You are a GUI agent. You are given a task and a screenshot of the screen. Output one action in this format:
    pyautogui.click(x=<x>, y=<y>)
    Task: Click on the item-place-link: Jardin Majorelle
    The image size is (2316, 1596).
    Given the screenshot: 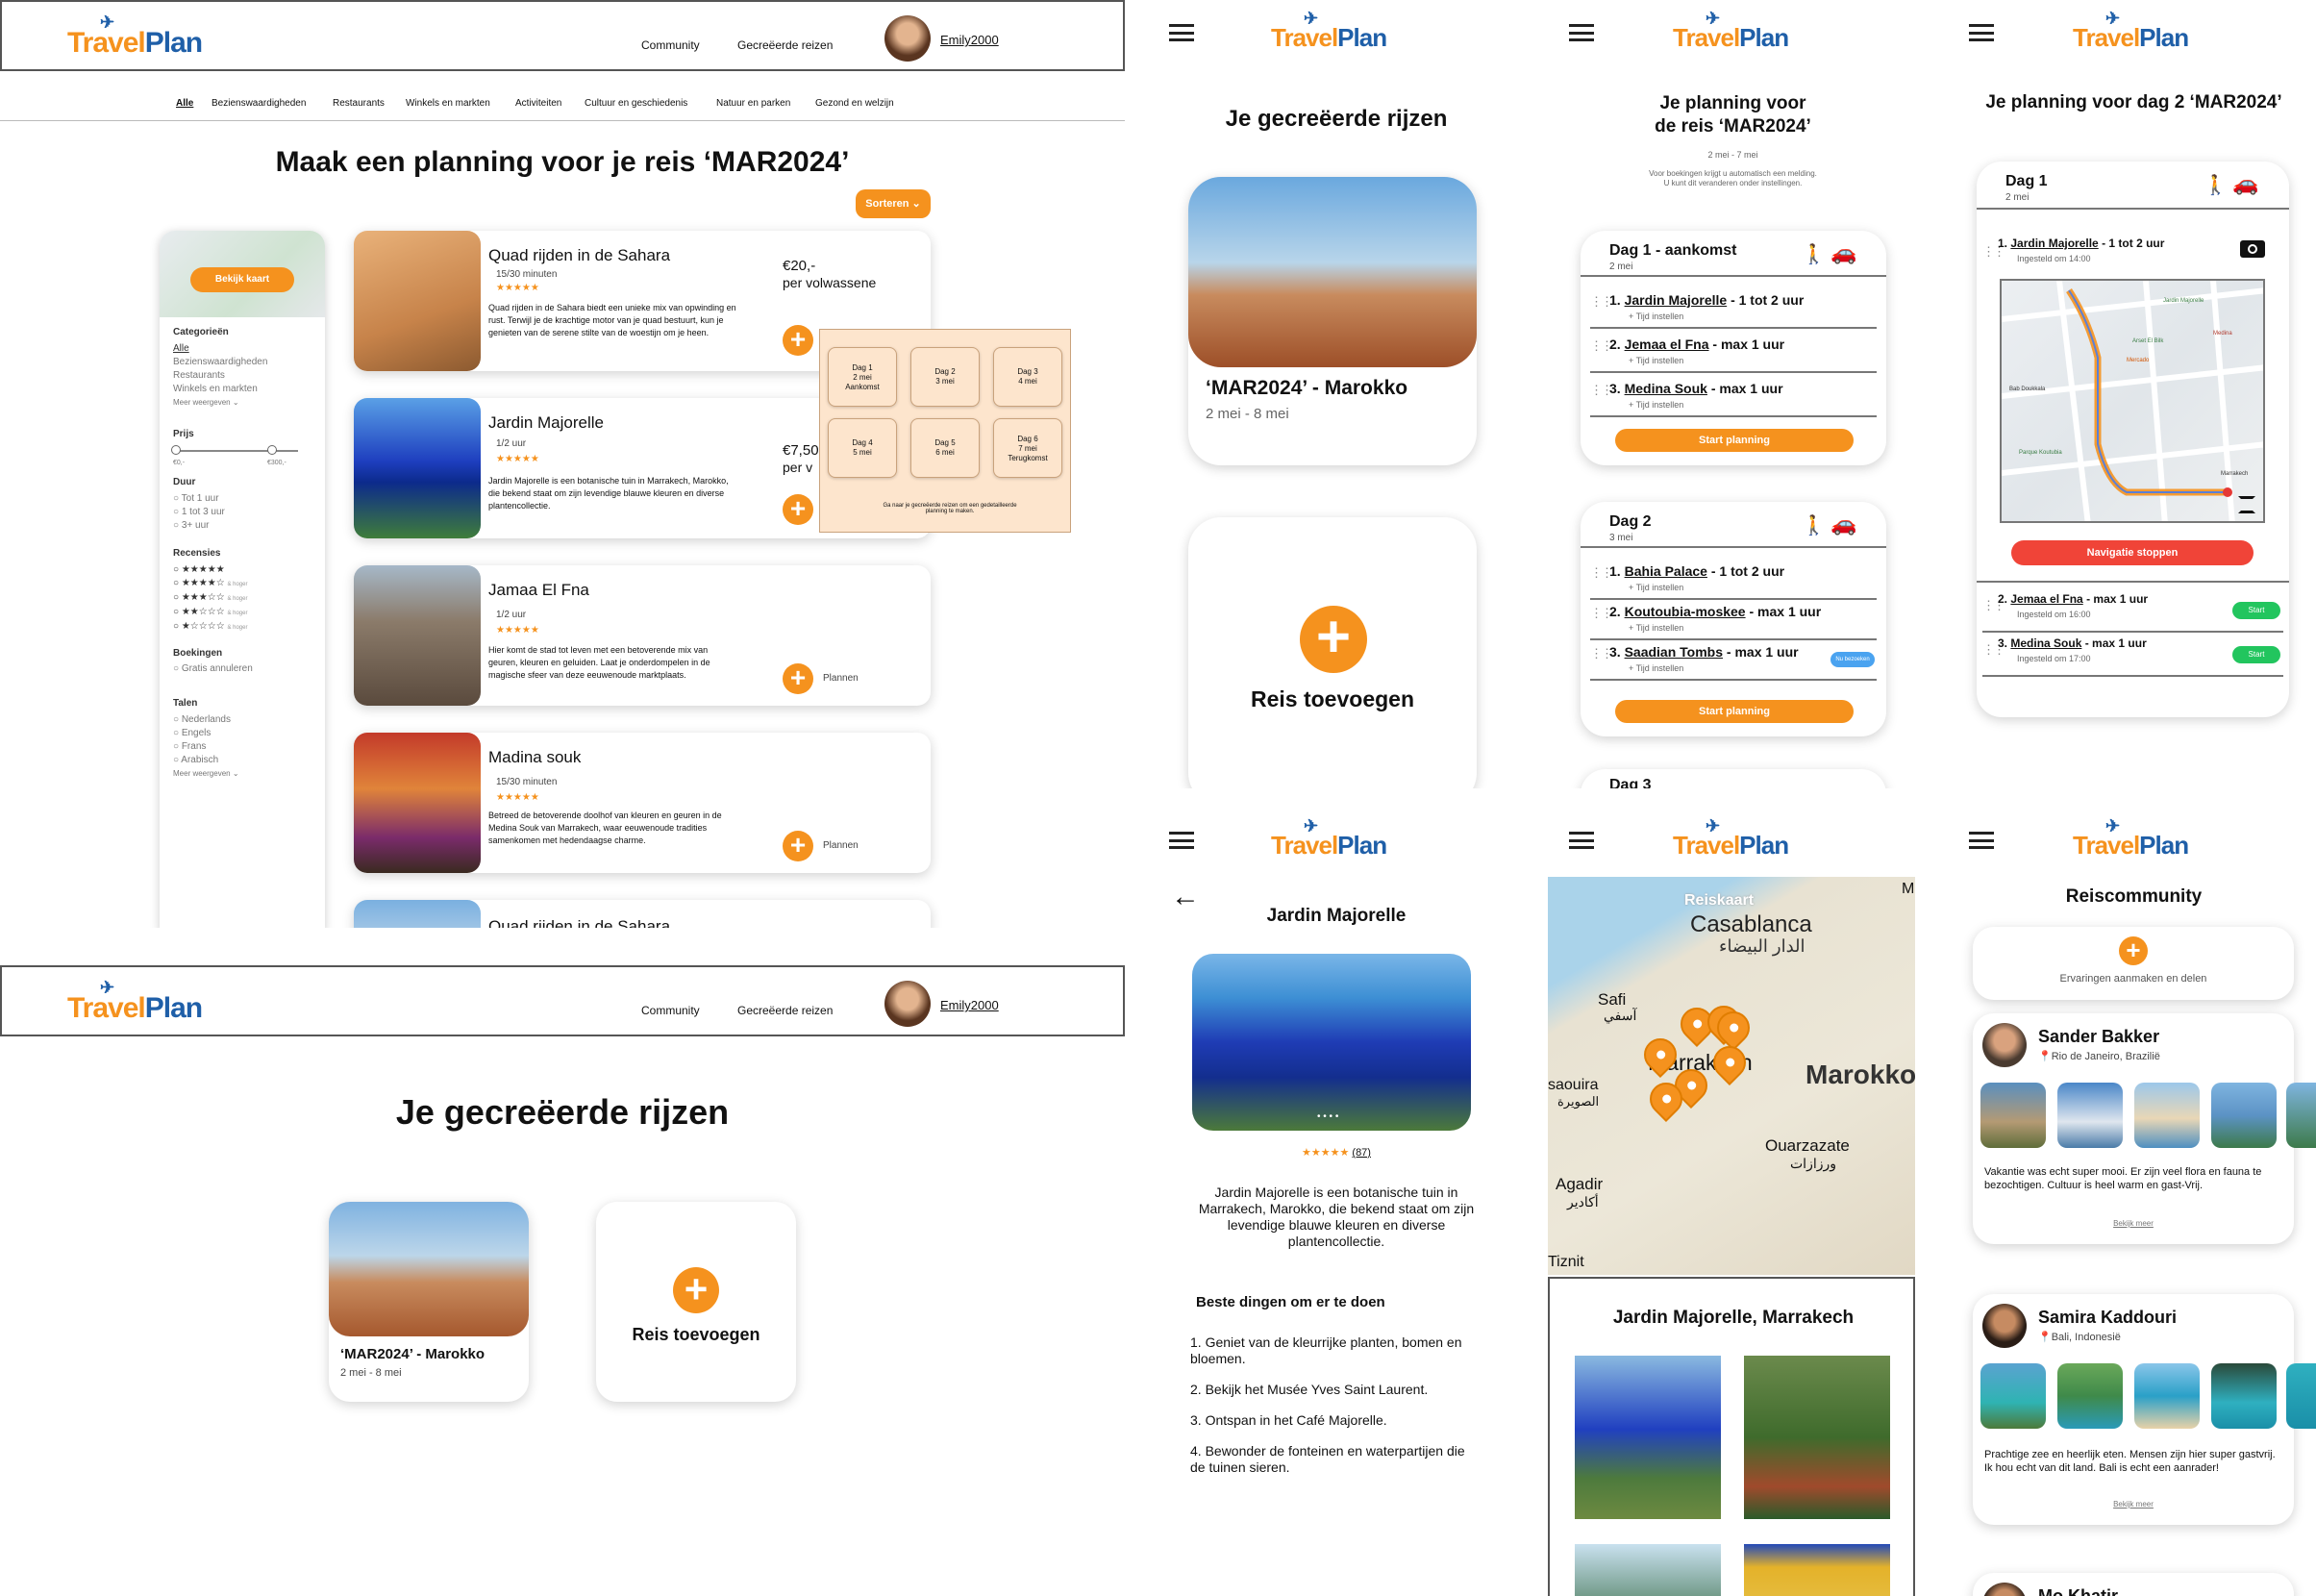 What is the action you would take?
    pyautogui.click(x=2054, y=243)
    